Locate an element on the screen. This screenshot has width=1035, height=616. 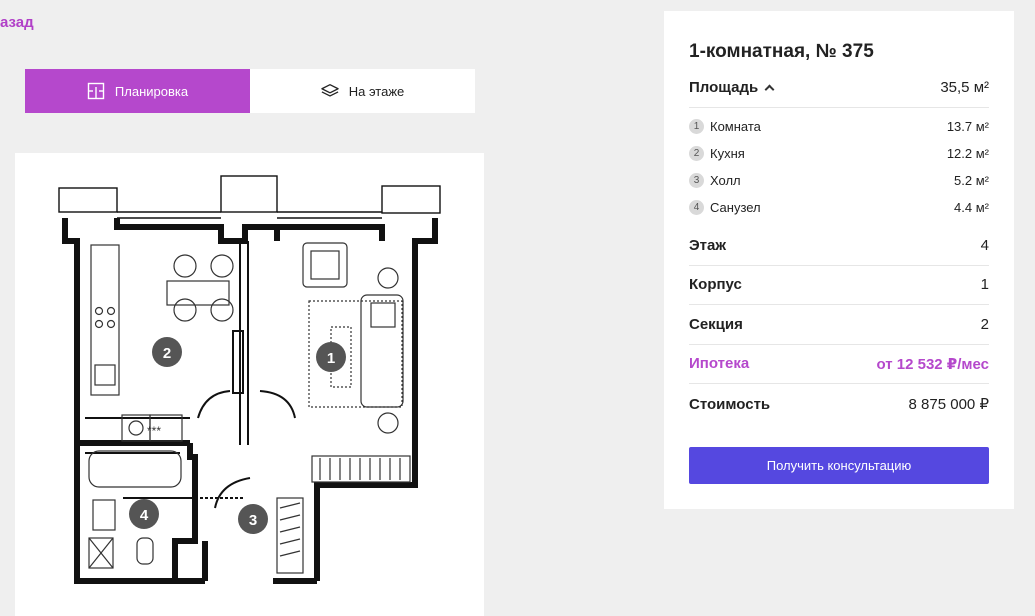
building-value: 1 is located at coordinates (984, 284).